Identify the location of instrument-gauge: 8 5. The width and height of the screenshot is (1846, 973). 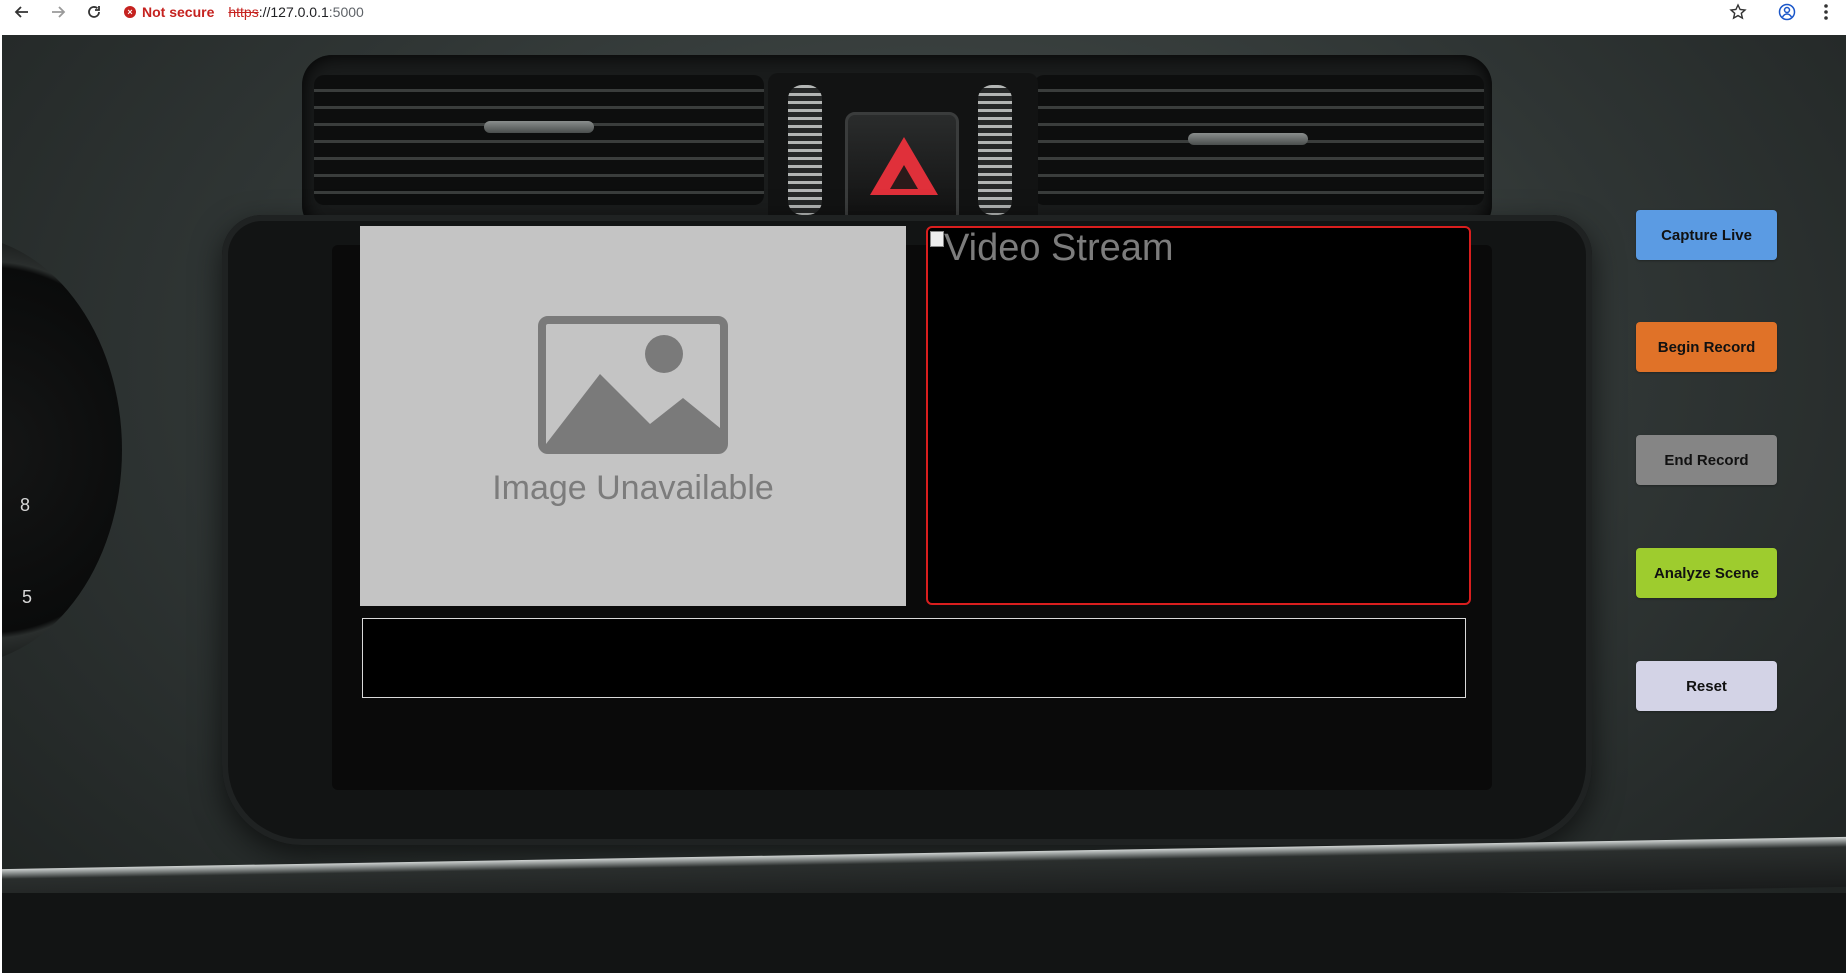
(62, 450).